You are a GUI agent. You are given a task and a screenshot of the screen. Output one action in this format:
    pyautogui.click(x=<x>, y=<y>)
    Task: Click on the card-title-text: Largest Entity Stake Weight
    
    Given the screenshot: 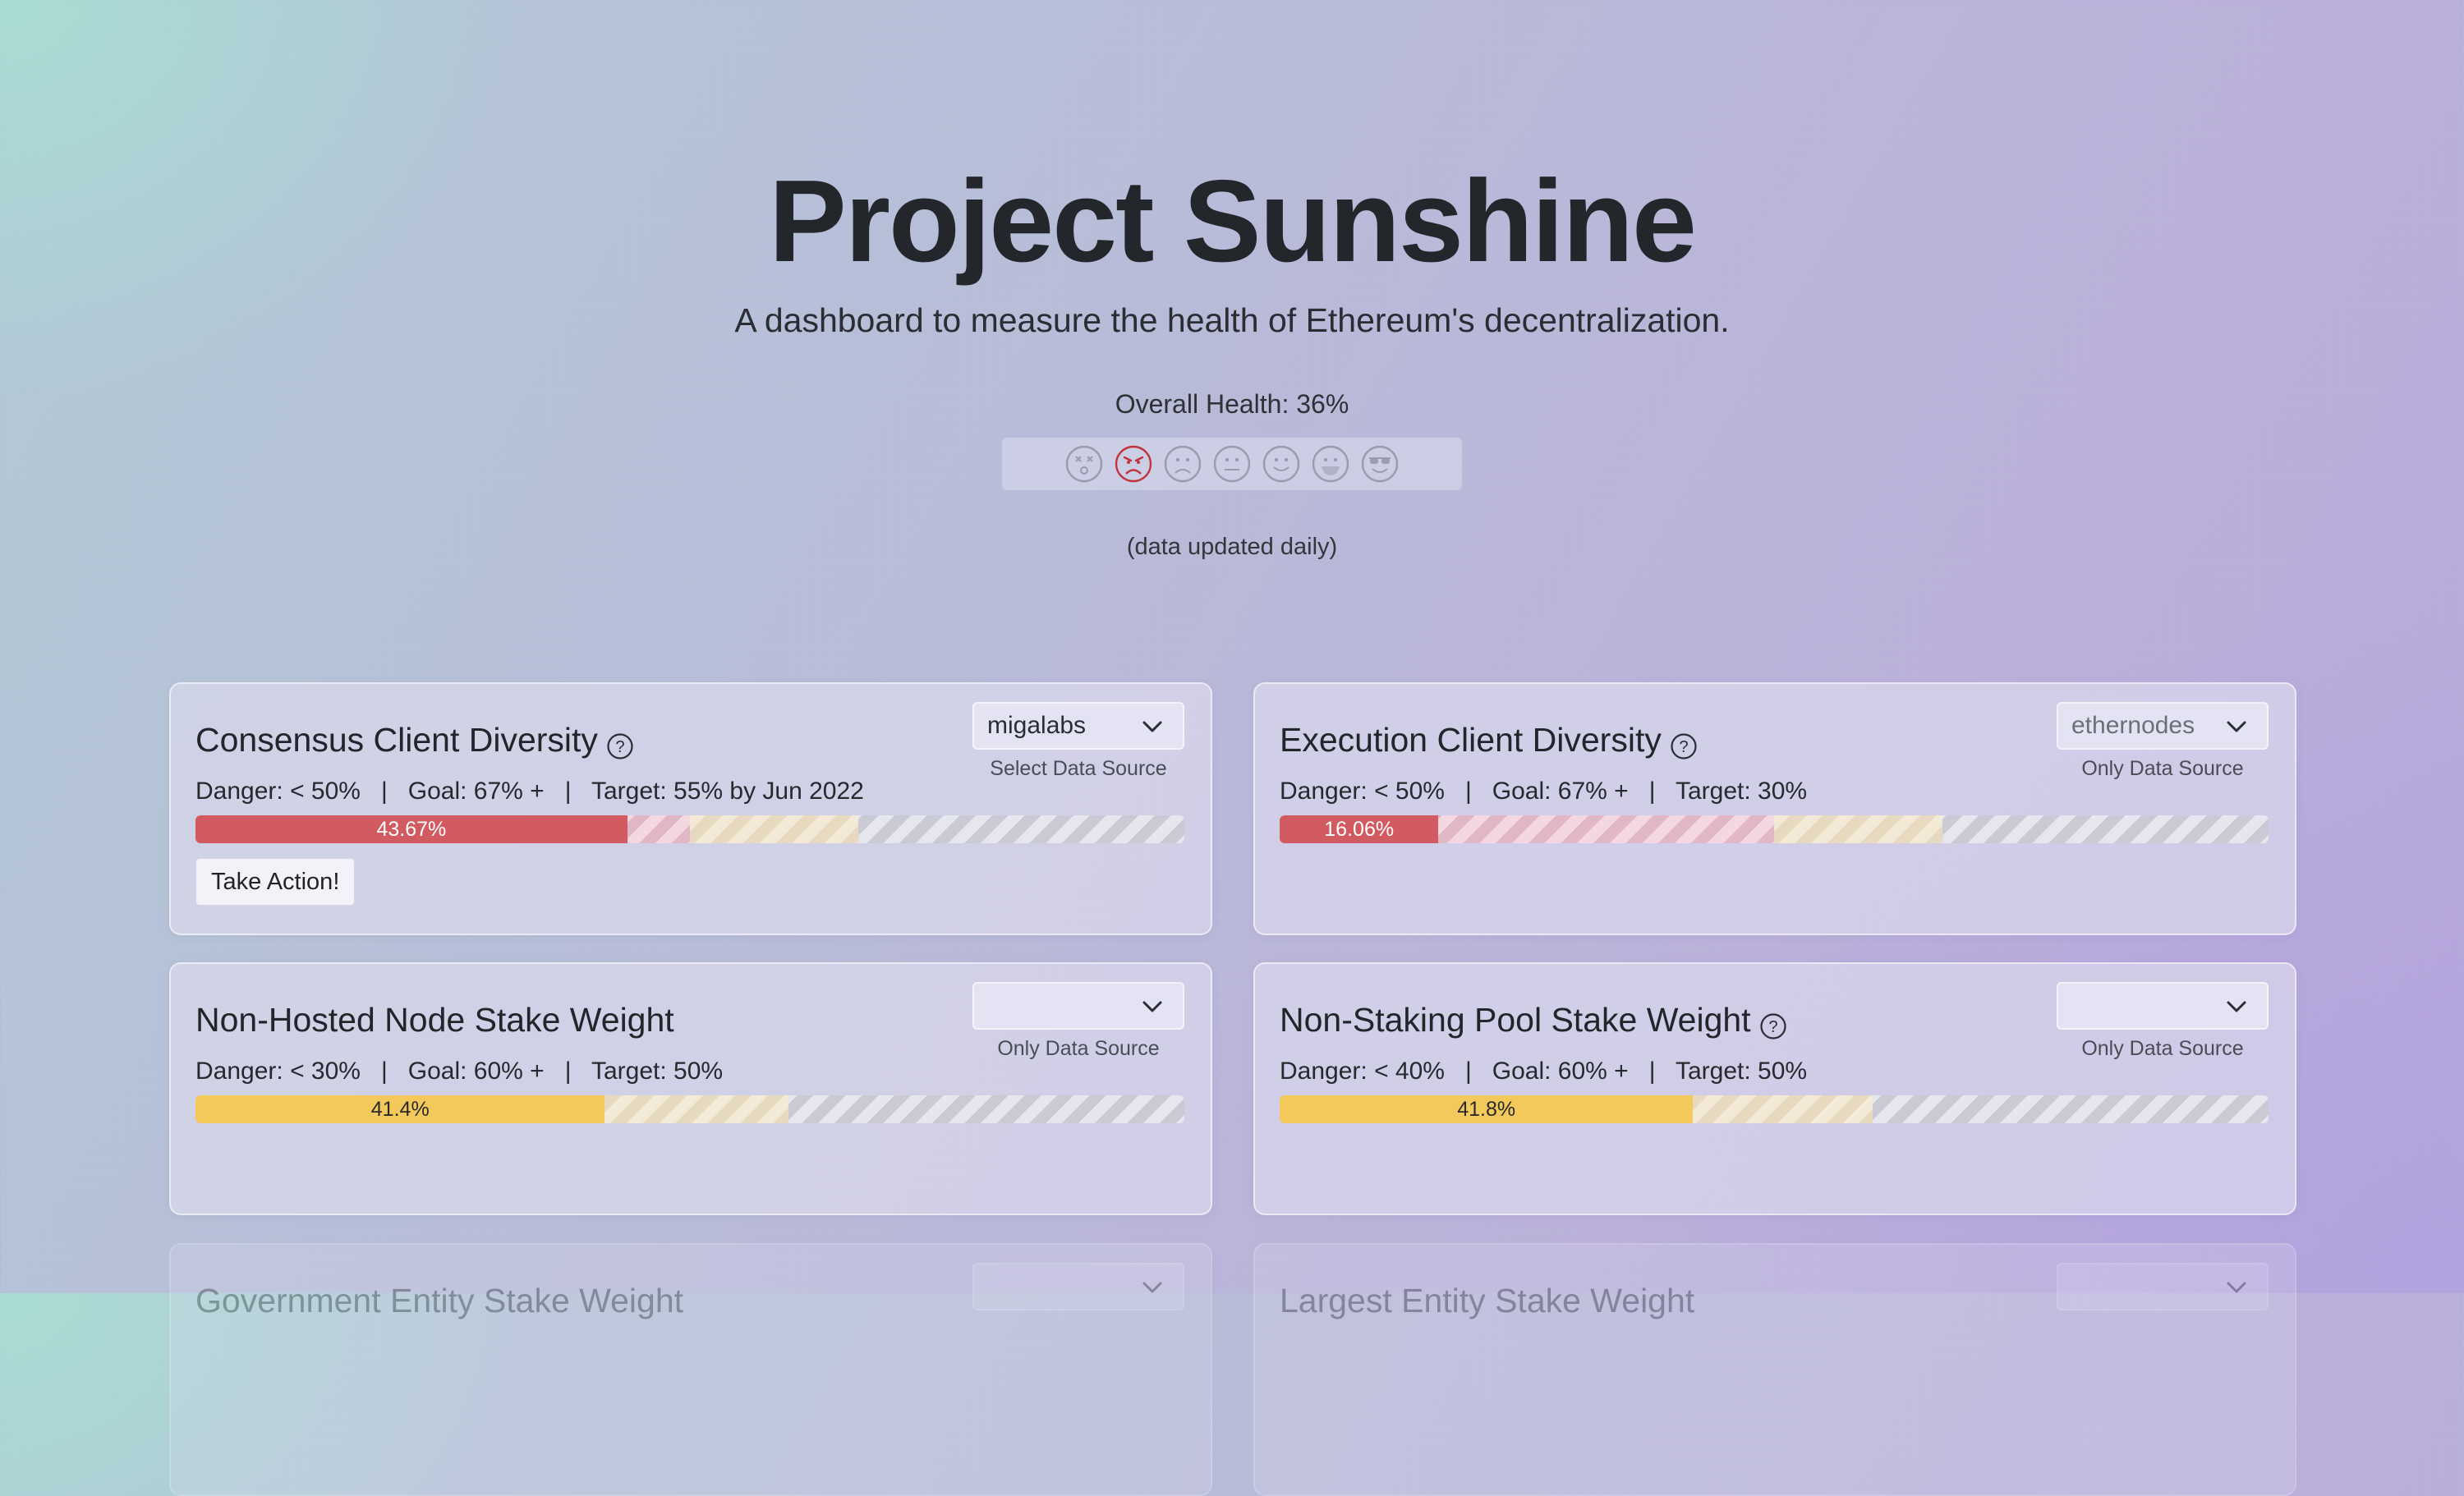 What is the action you would take?
    pyautogui.click(x=1487, y=1301)
    